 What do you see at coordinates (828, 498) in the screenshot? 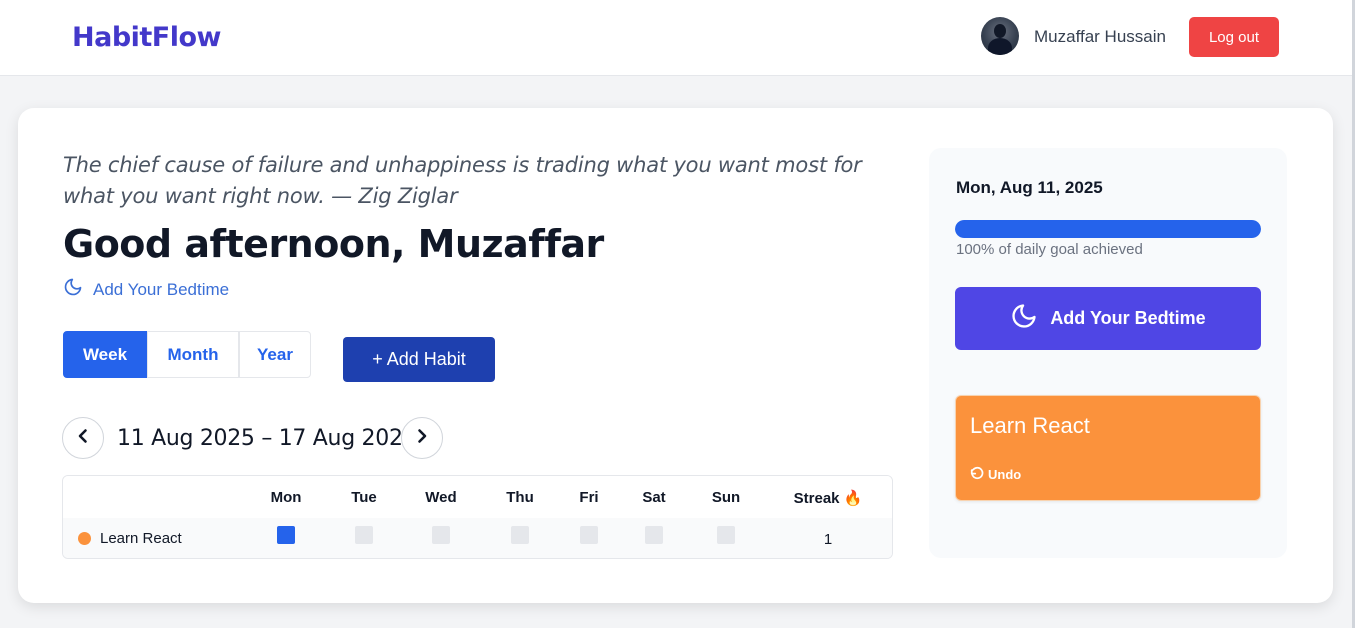
I see `column-header-streak: Streak 🔥` at bounding box center [828, 498].